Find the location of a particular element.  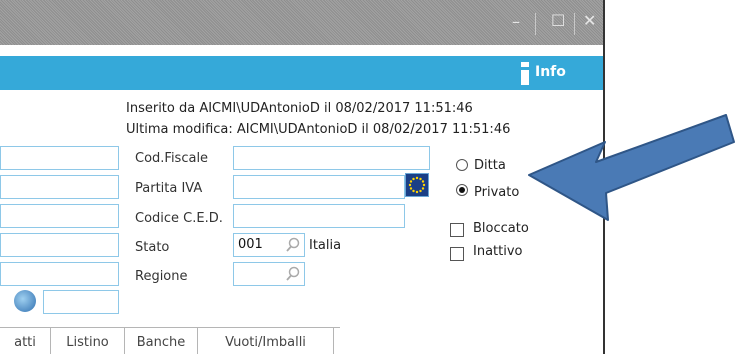

info-icon is located at coordinates (525, 73).